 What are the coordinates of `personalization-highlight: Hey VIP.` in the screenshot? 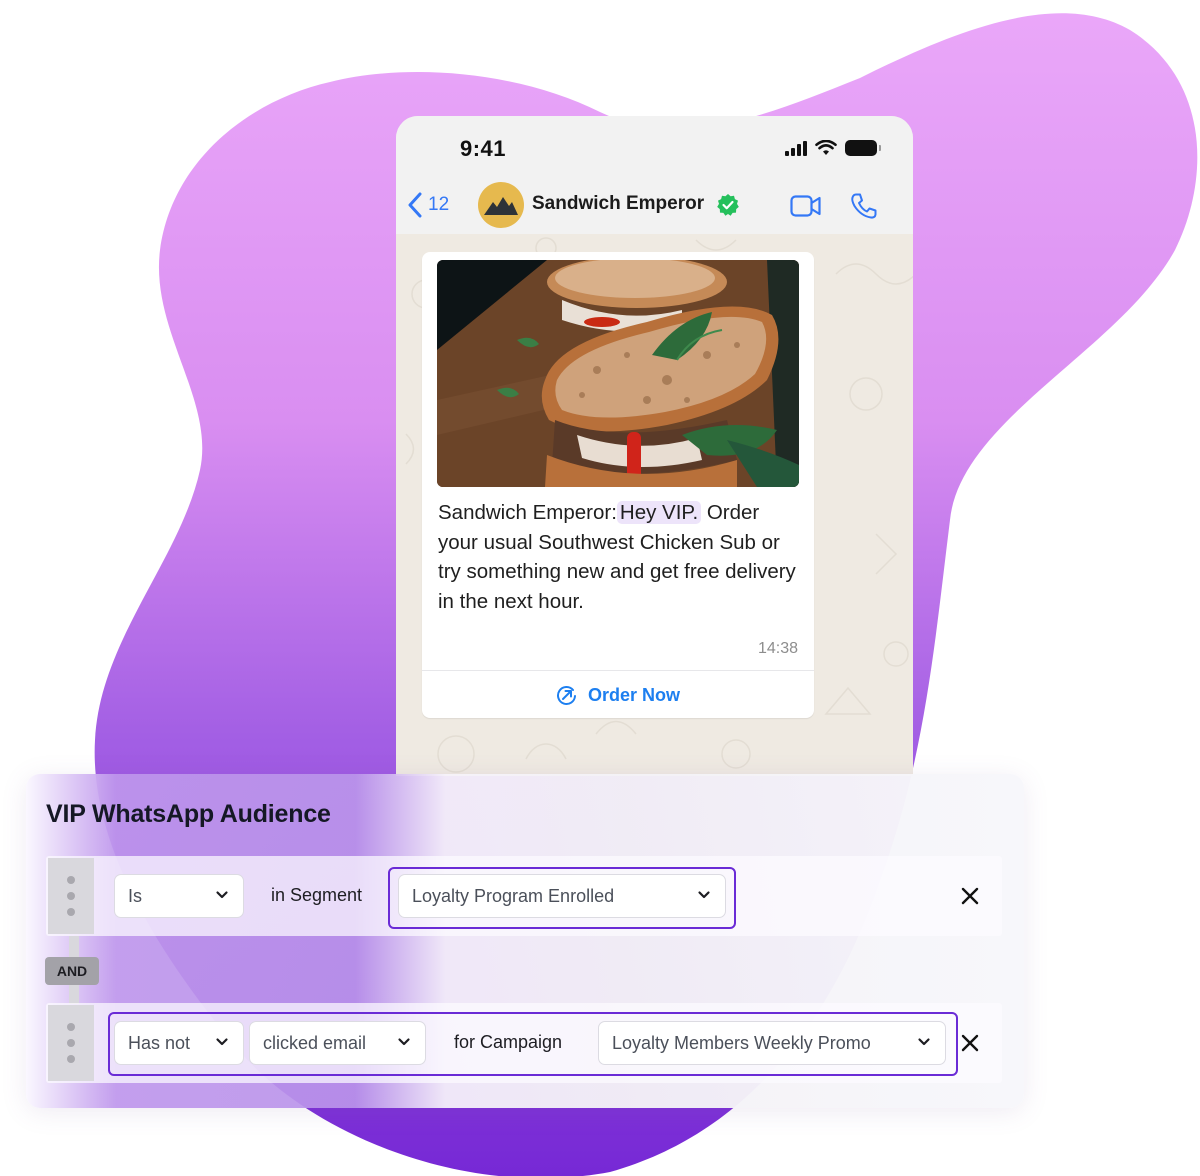 It's located at (659, 512).